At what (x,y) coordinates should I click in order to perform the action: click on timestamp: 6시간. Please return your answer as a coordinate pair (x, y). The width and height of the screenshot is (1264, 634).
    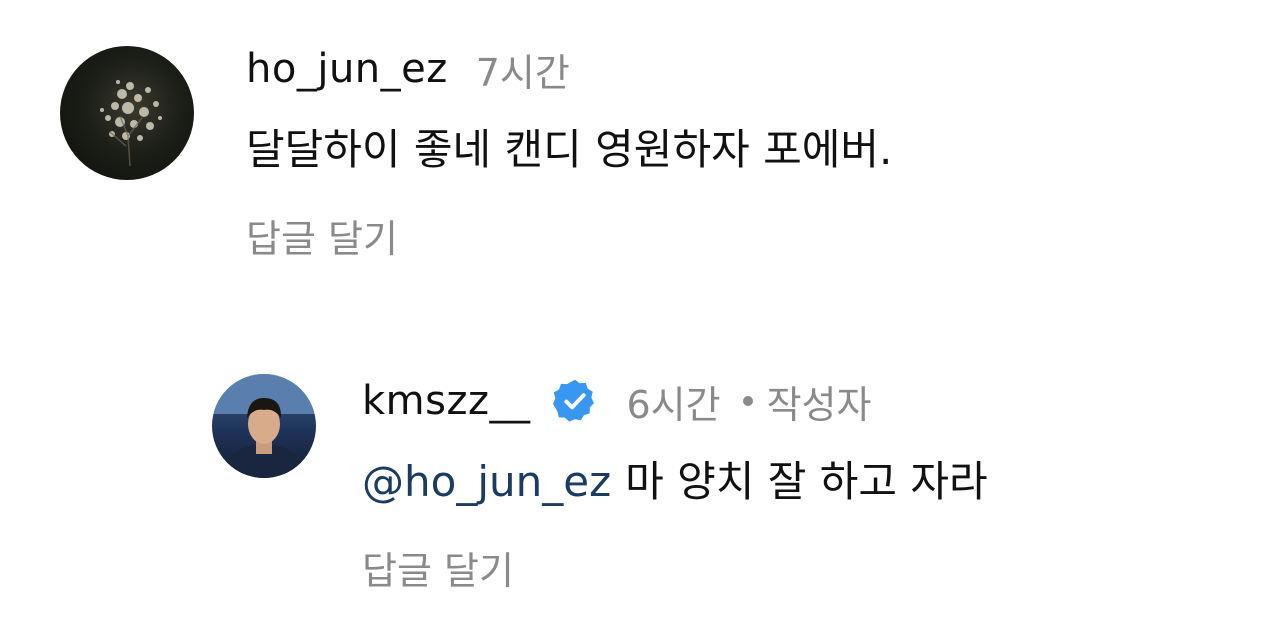
    Looking at the image, I should click on (673, 404).